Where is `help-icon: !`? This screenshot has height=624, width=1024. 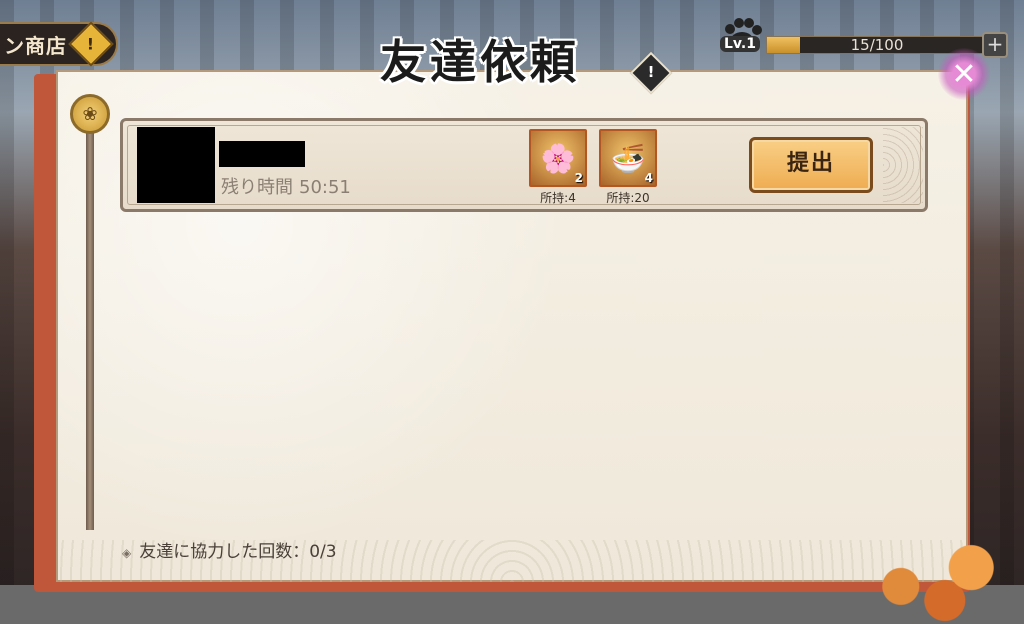
help-icon: ! is located at coordinates (651, 72).